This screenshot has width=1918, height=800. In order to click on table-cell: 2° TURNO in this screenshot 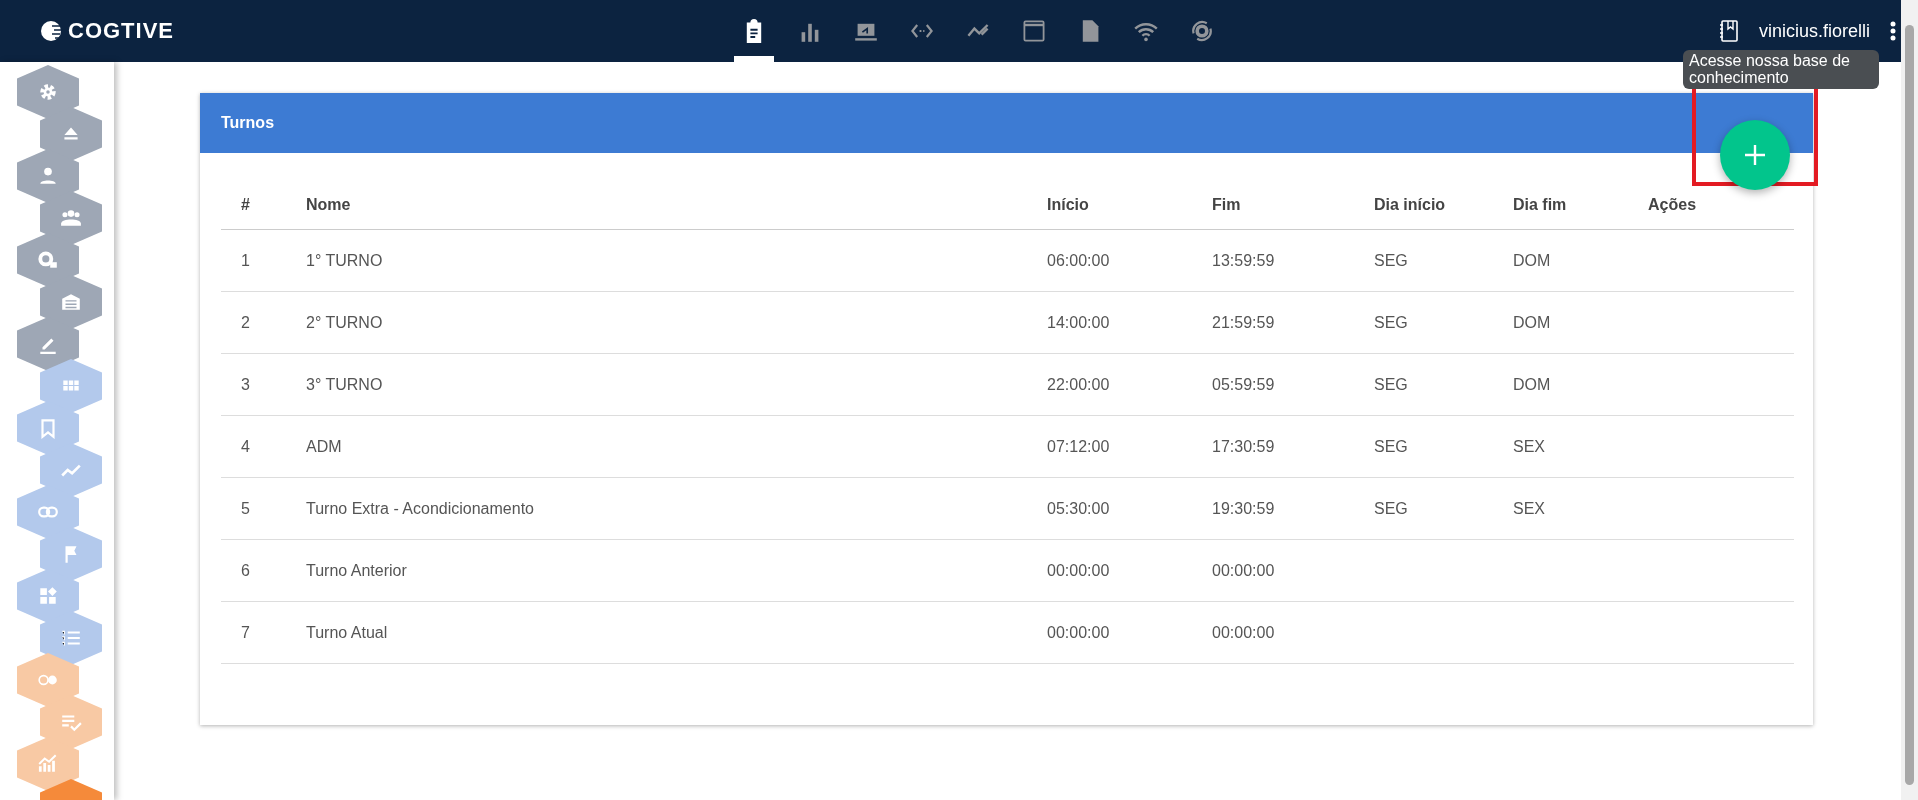, I will do `click(344, 322)`.